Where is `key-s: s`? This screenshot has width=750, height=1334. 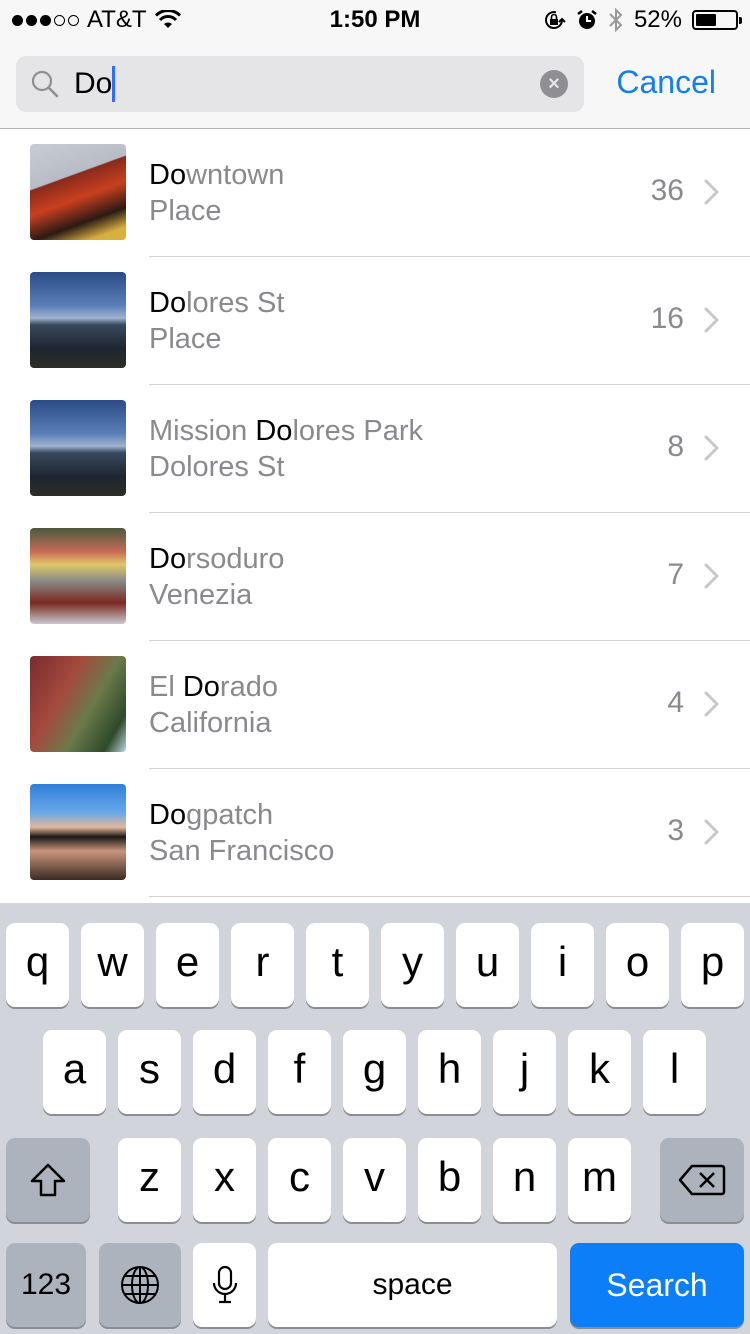
key-s: s is located at coordinates (149, 1072).